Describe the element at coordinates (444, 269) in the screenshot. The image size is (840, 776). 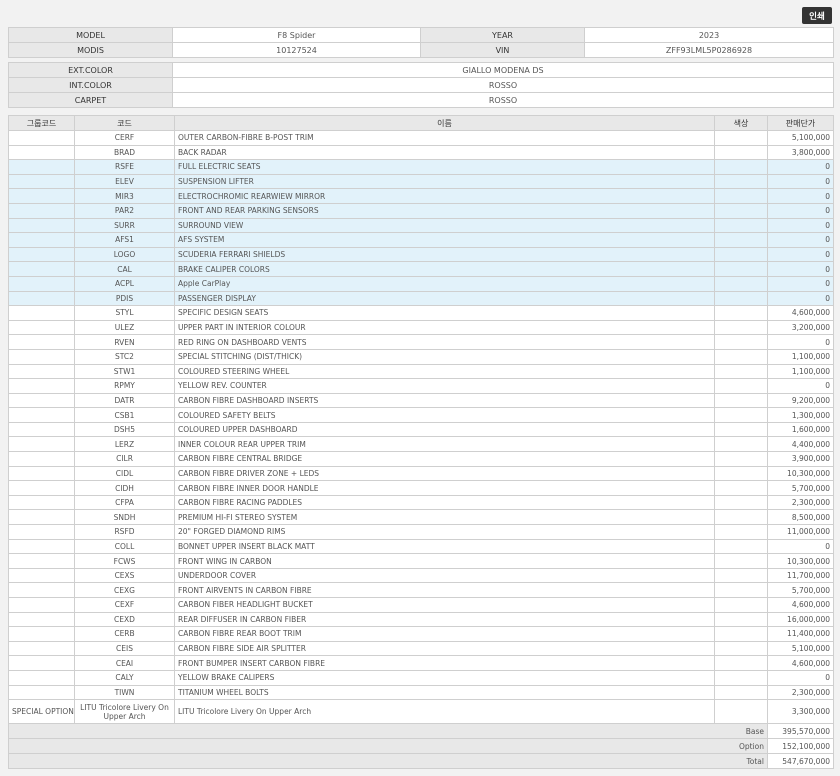
I see `name-cell: BRAKE CALIPER COLORS` at that location.